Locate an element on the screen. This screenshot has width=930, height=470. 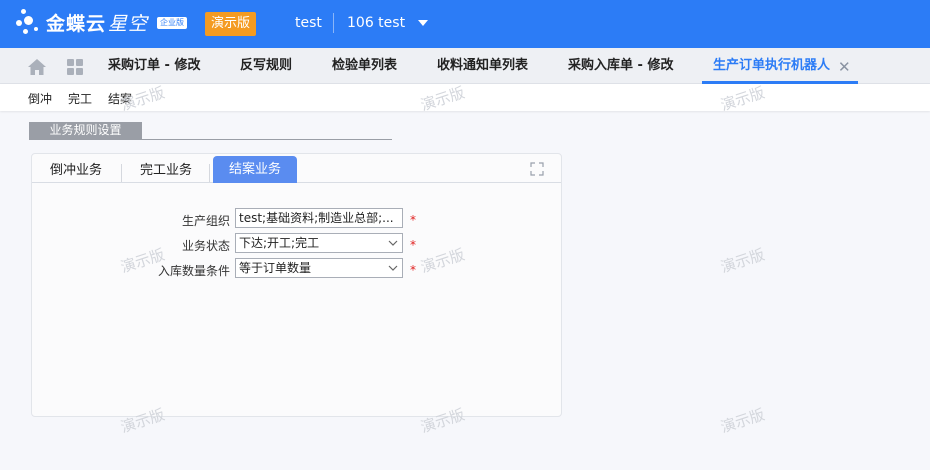
inbound-qty-condition-select: 等于订单数量 is located at coordinates (319, 268).